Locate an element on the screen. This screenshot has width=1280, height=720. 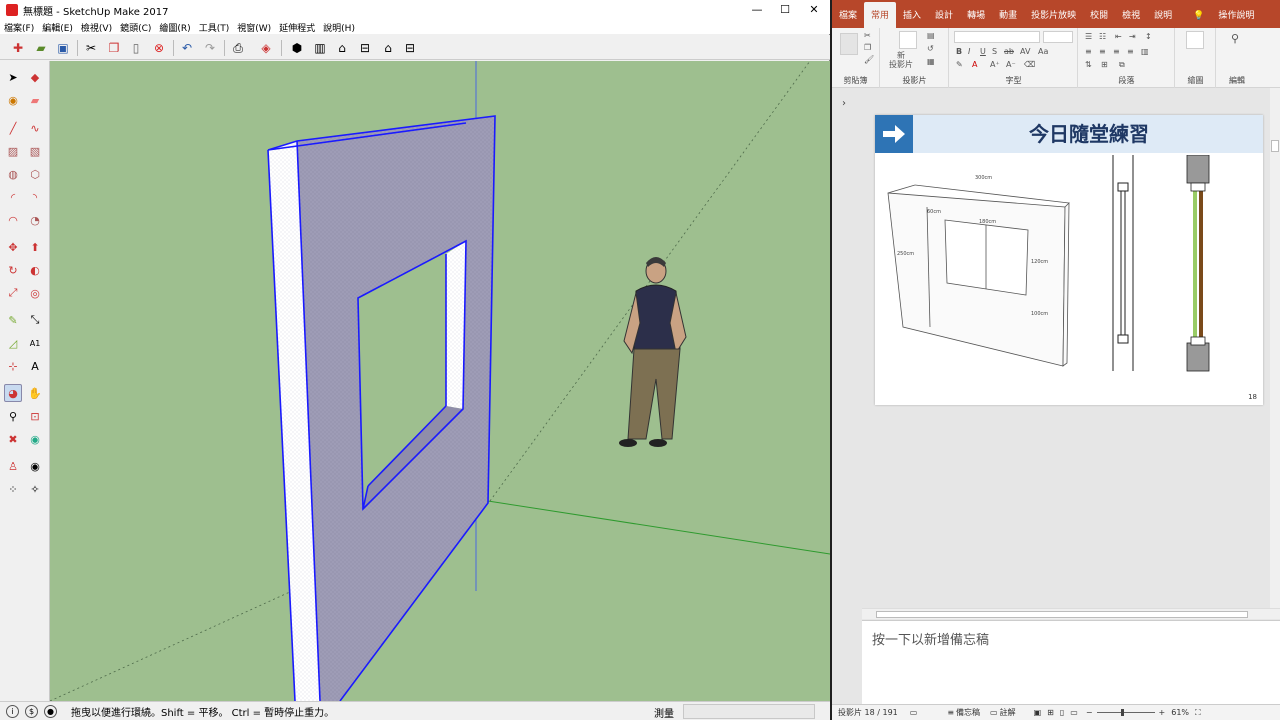
paint-bucket-icon: ◉ is located at coordinates (13, 100).